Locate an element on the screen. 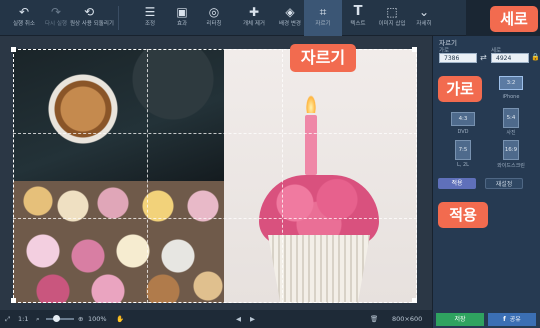 This screenshot has height=328, width=540. crop-tool-button: ⌗ 자르기 is located at coordinates (323, 18).